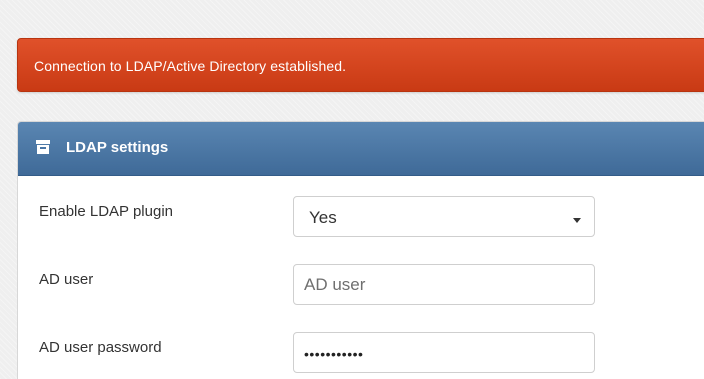 The image size is (704, 379). What do you see at coordinates (43, 147) in the screenshot?
I see `archive-box-icon` at bounding box center [43, 147].